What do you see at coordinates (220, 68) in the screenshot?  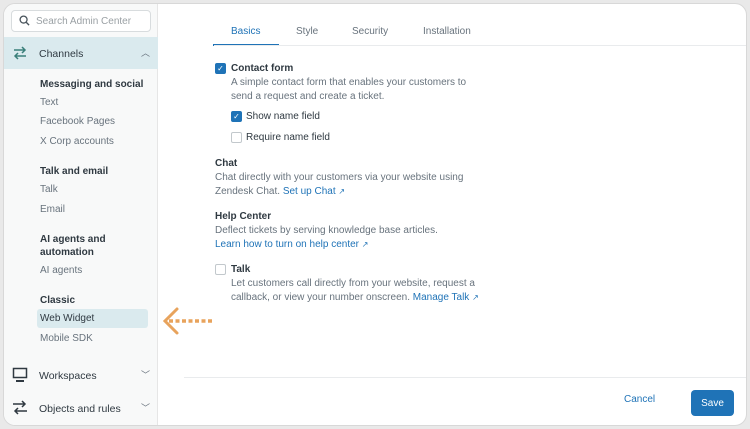 I see `contact-form-checkbox: ✓` at bounding box center [220, 68].